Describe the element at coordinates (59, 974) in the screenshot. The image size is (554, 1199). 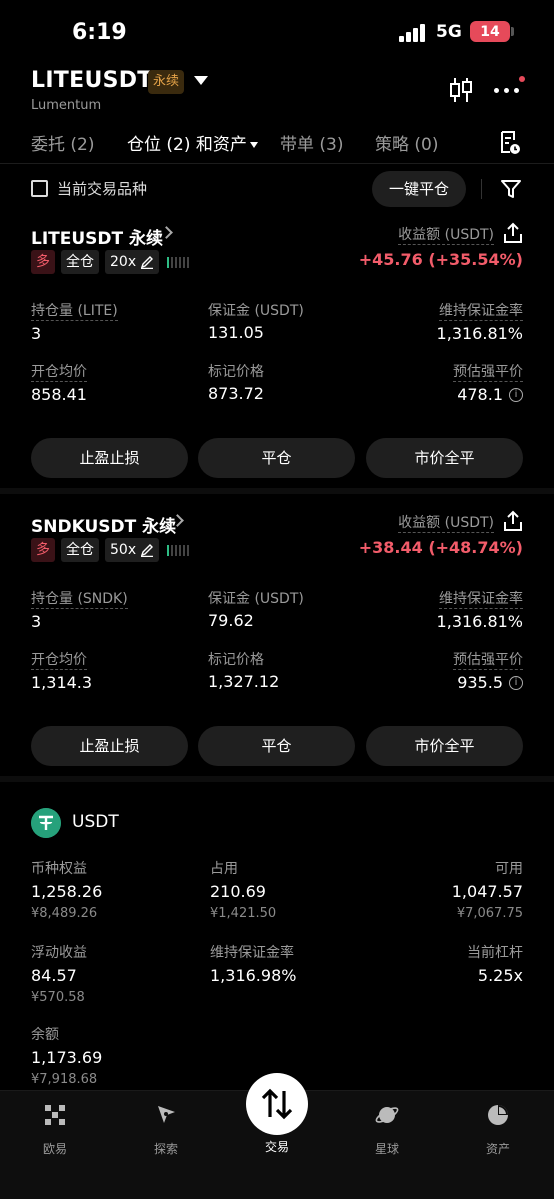
I see `upl-cell: 浮动收益 84.57 ¥570.58` at that location.